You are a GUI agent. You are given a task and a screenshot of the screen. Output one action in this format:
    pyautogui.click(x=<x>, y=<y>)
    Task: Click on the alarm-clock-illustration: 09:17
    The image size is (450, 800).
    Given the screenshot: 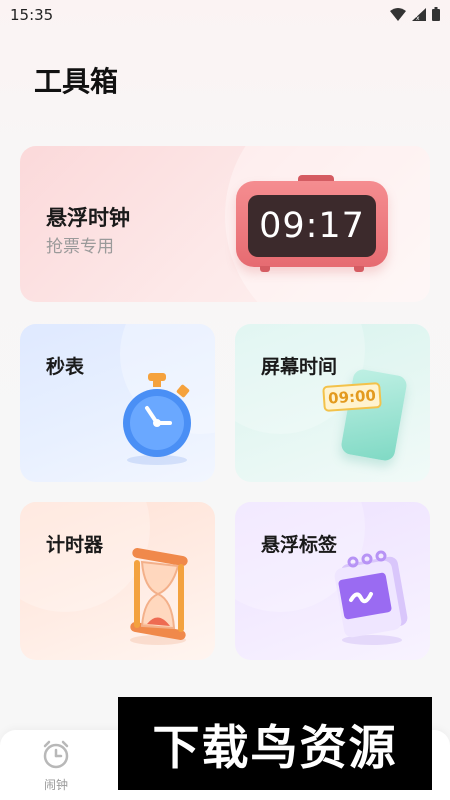 What is the action you would take?
    pyautogui.click(x=312, y=223)
    